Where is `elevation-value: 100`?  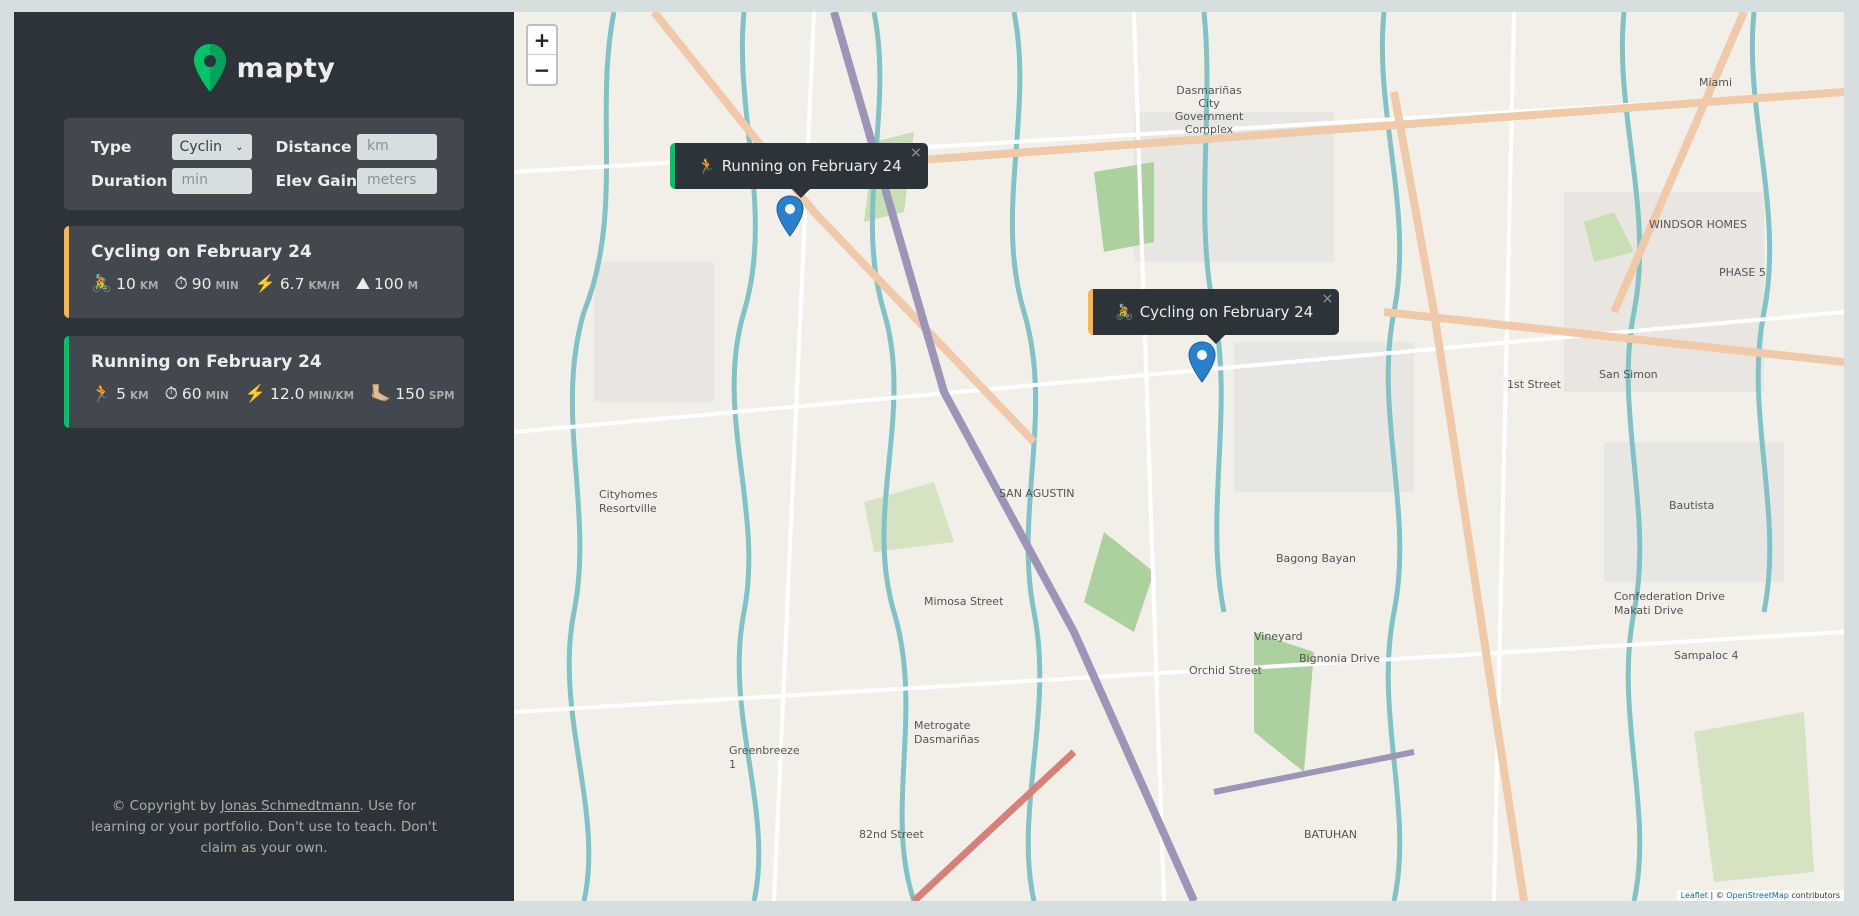 elevation-value: 100 is located at coordinates (388, 284).